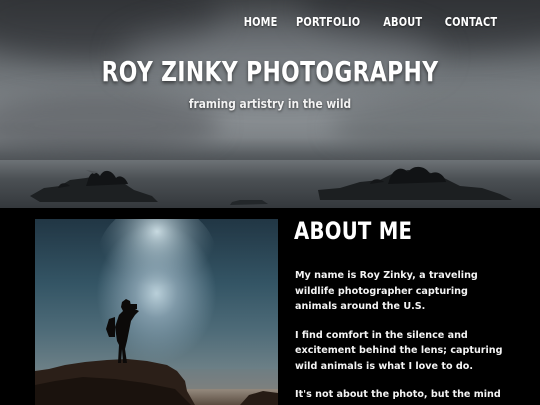  What do you see at coordinates (270, 71) in the screenshot?
I see `site-title: ROY ZINKY PHOTOGRAPHY` at bounding box center [270, 71].